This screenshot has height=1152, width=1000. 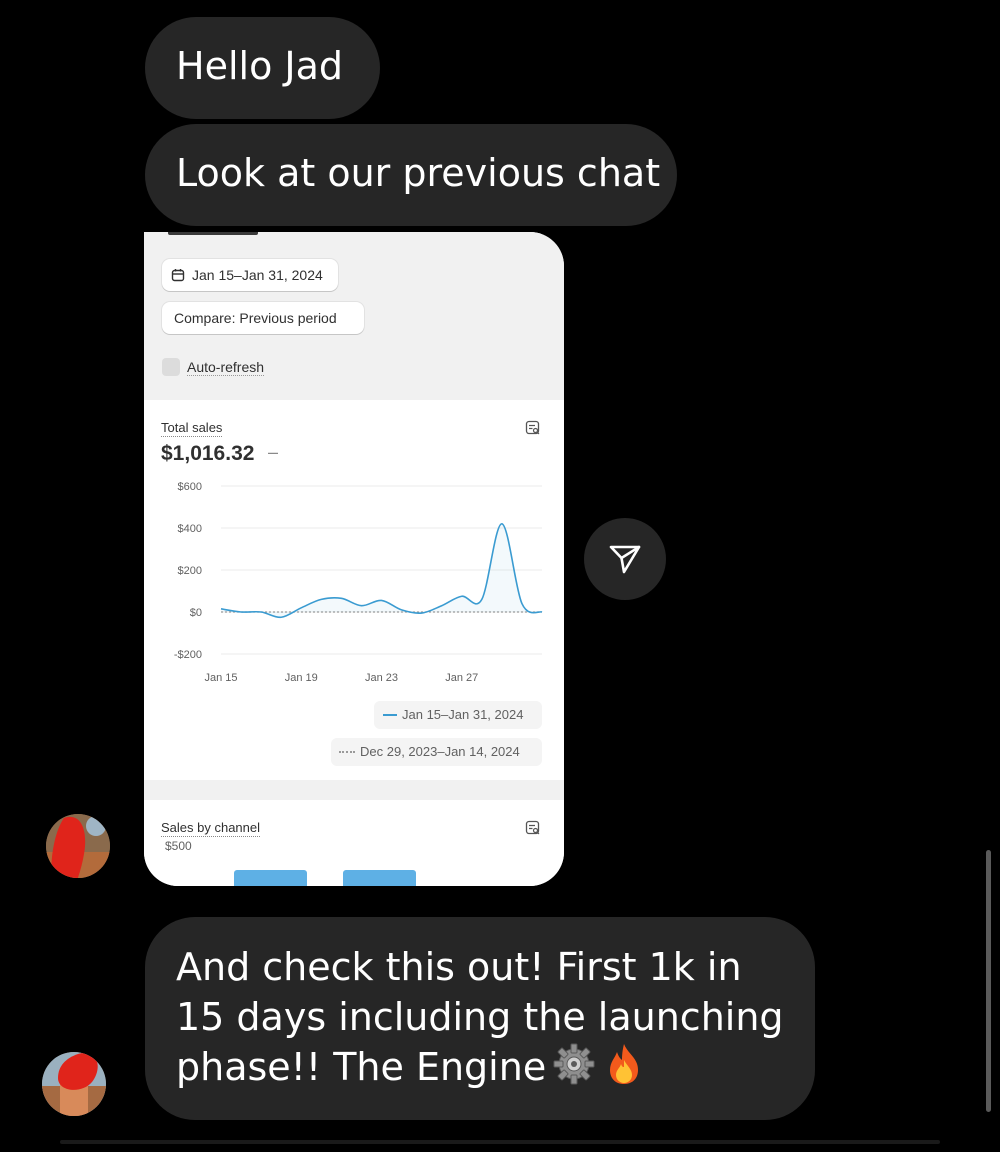 I want to click on date-range-button: Jan 15–Jan 31, 2024, so click(x=250, y=275).